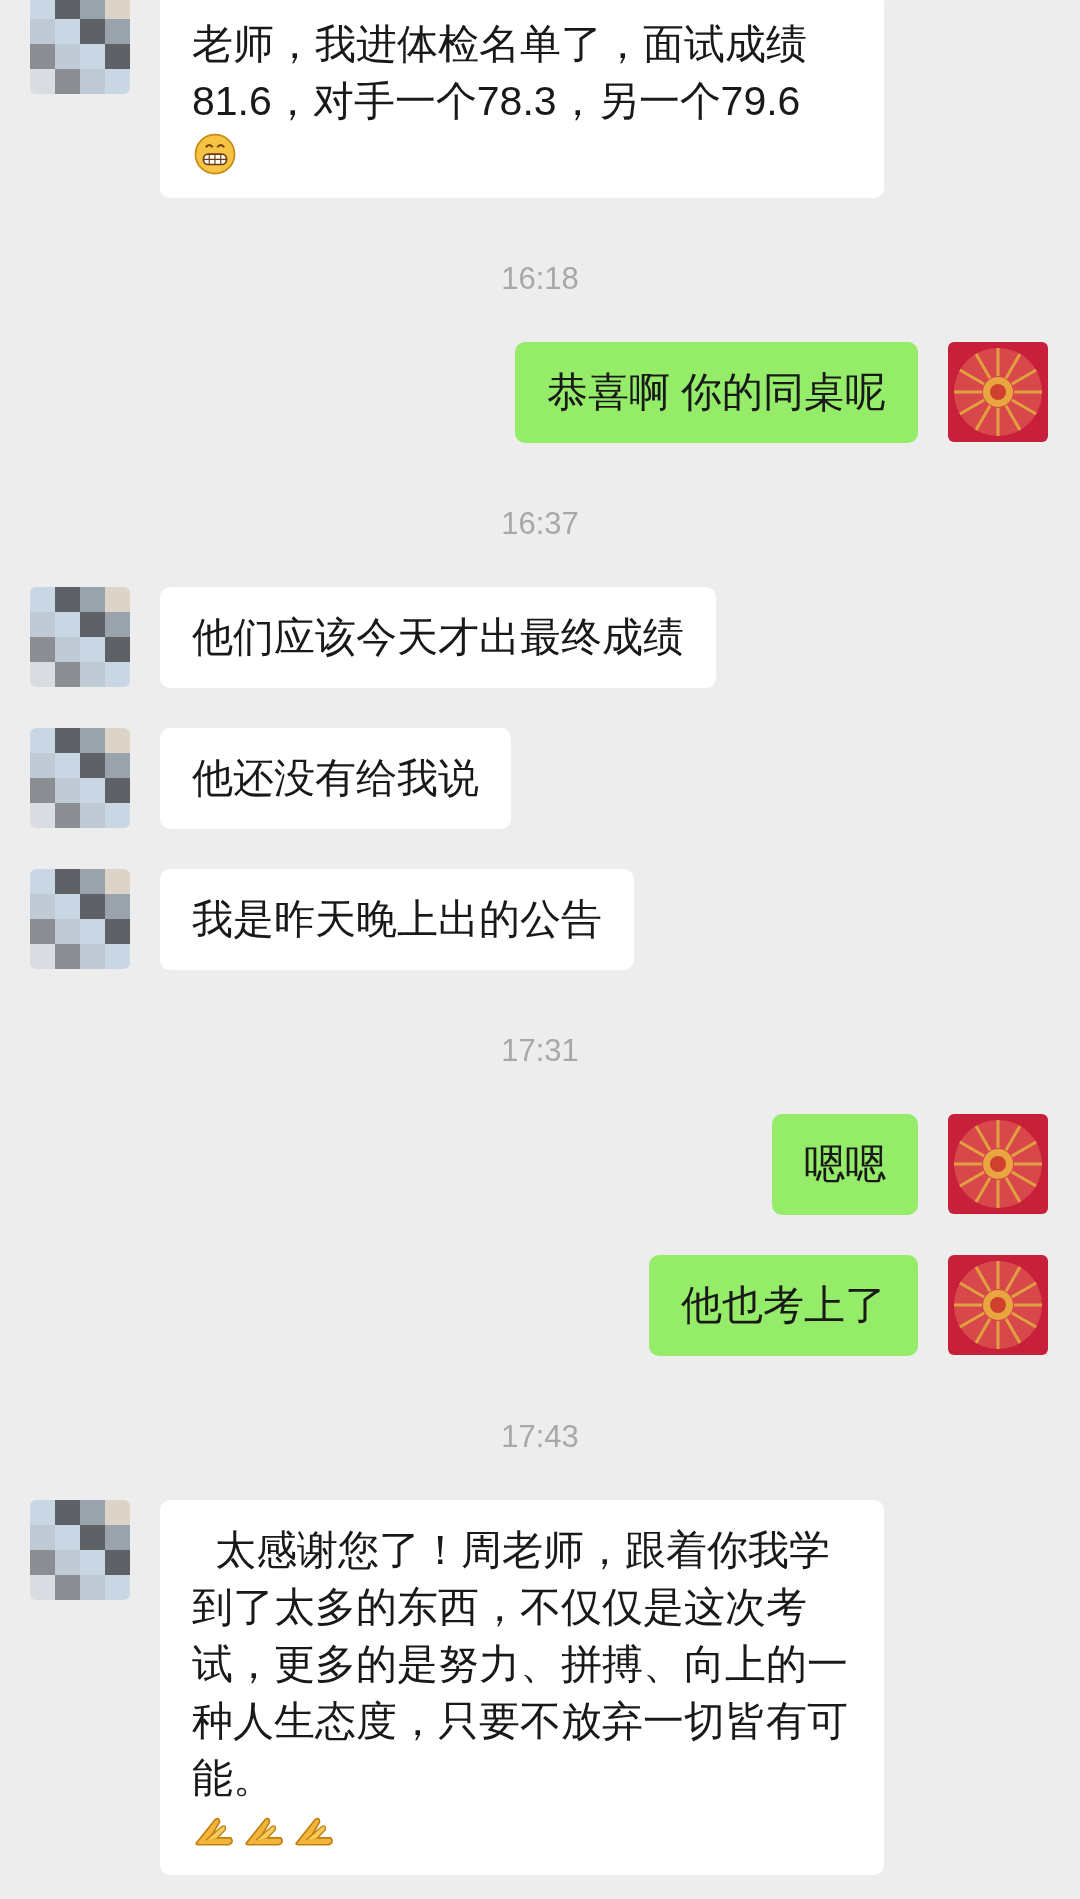 The width and height of the screenshot is (1080, 1899). Describe the element at coordinates (438, 637) in the screenshot. I see `message-text: 他们应该今天才出最终成绩` at that location.